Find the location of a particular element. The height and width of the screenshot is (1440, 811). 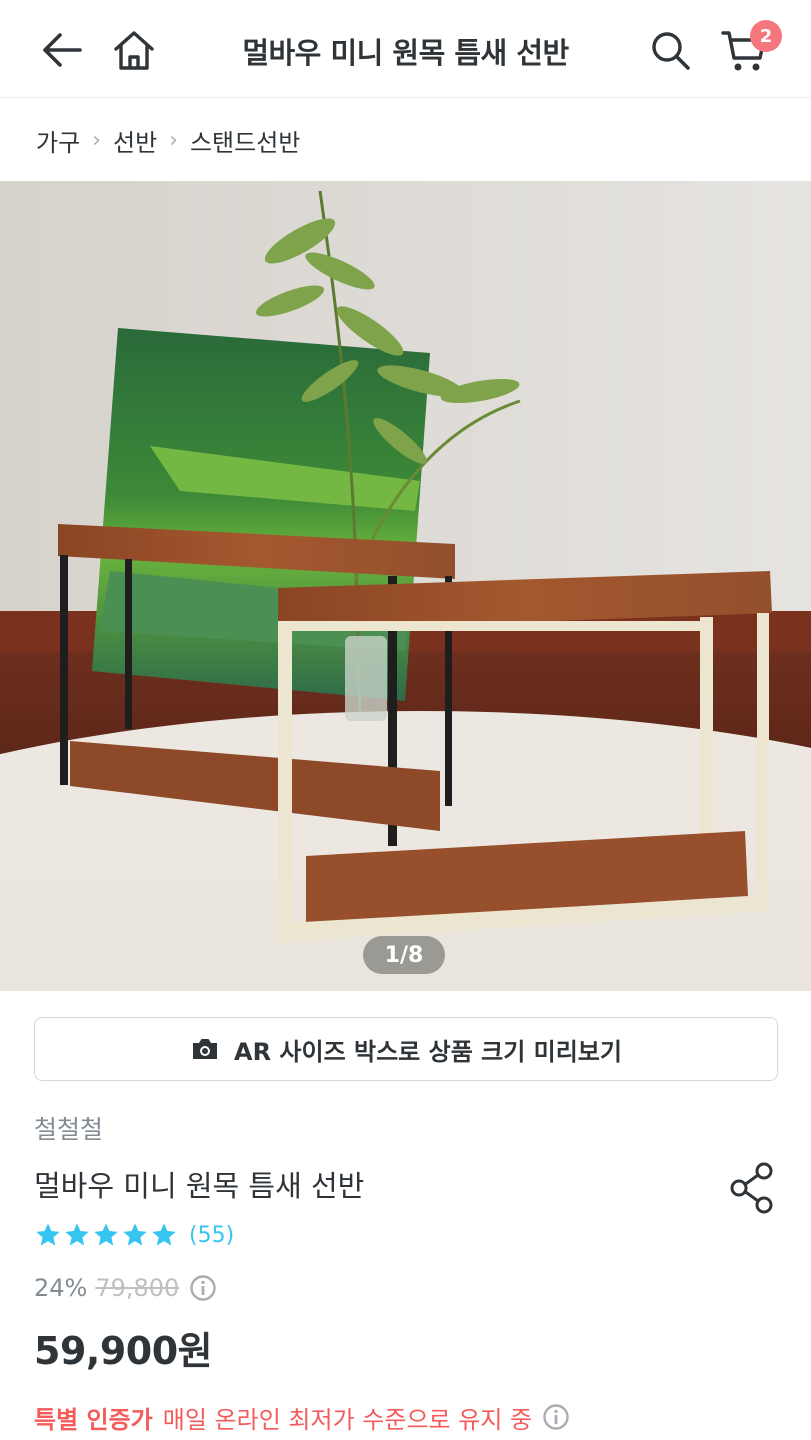

rating-summary: (55) is located at coordinates (134, 1235).